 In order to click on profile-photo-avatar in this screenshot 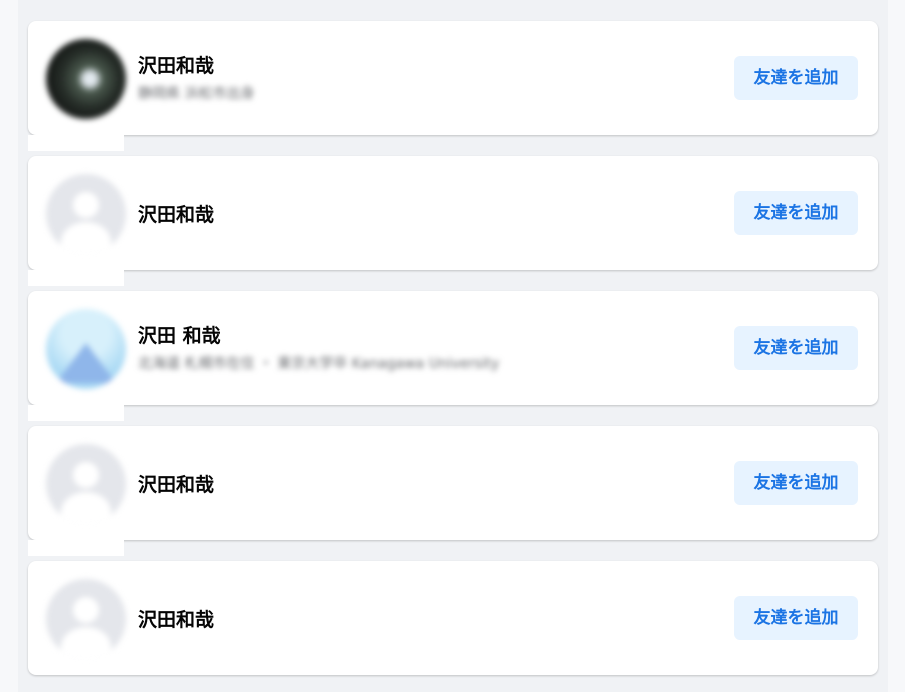, I will do `click(86, 79)`.